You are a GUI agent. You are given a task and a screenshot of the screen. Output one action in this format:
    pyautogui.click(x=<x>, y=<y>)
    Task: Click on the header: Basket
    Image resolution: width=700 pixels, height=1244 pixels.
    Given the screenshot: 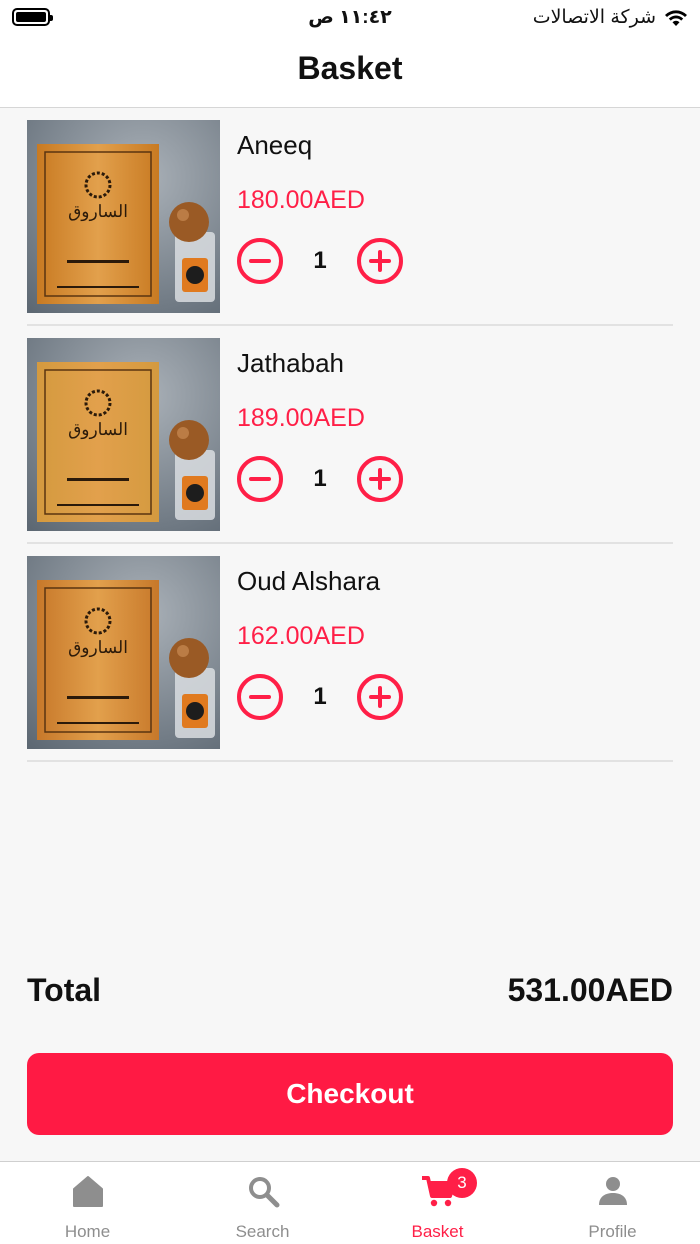 What is the action you would take?
    pyautogui.click(x=350, y=72)
    